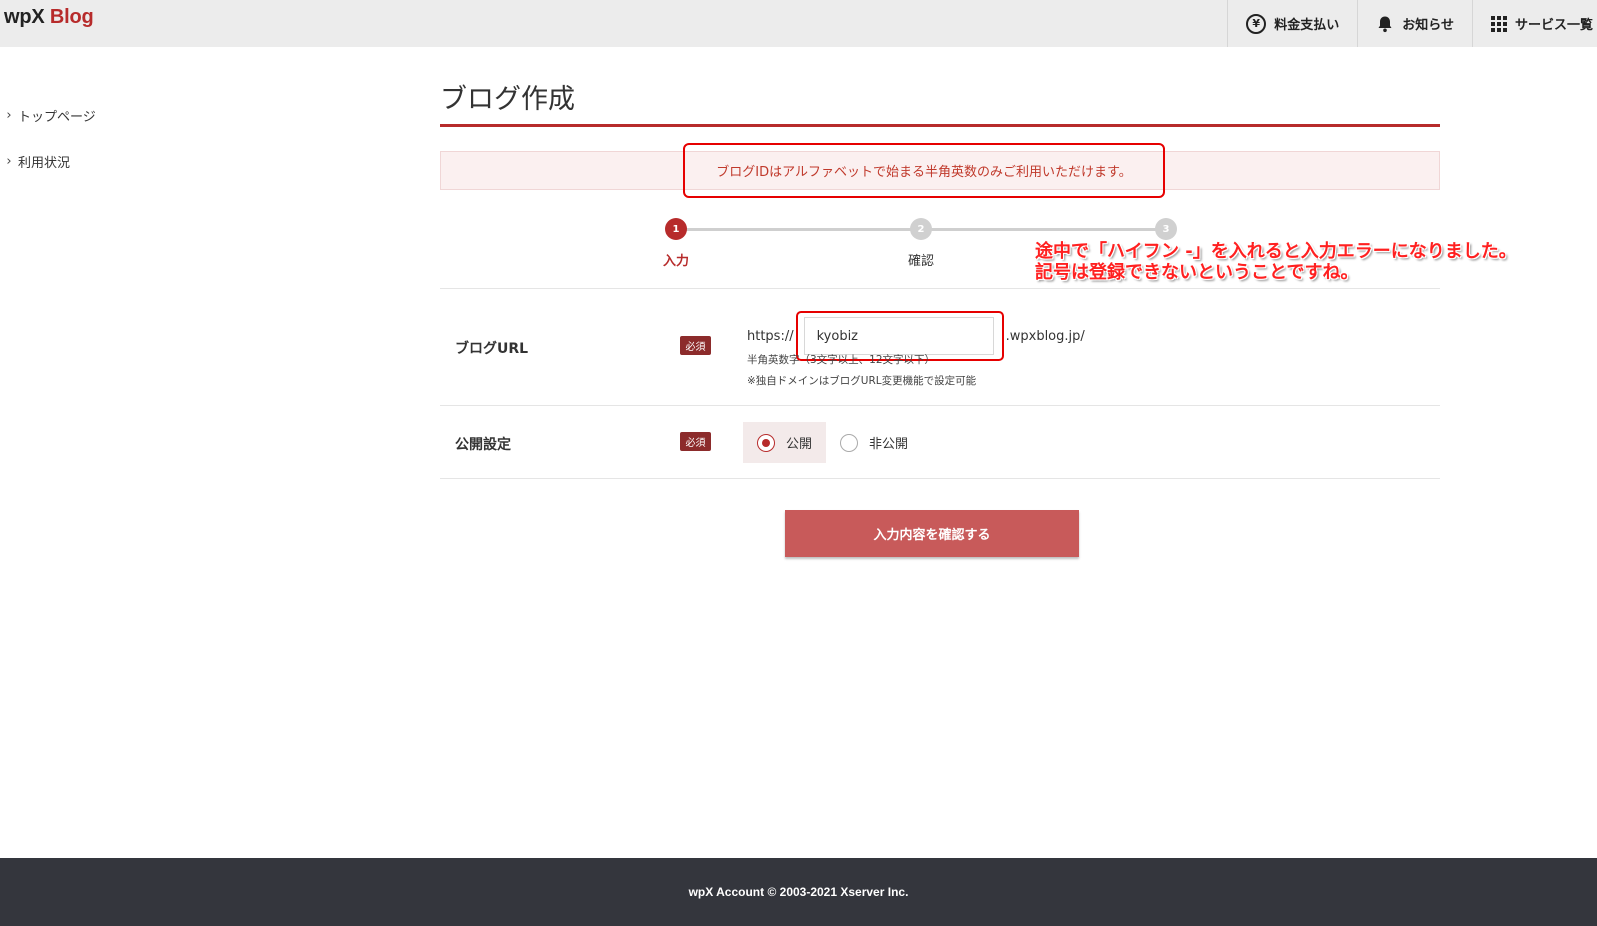 This screenshot has width=1597, height=926. I want to click on nav-notifications: お知らせ, so click(1414, 23).